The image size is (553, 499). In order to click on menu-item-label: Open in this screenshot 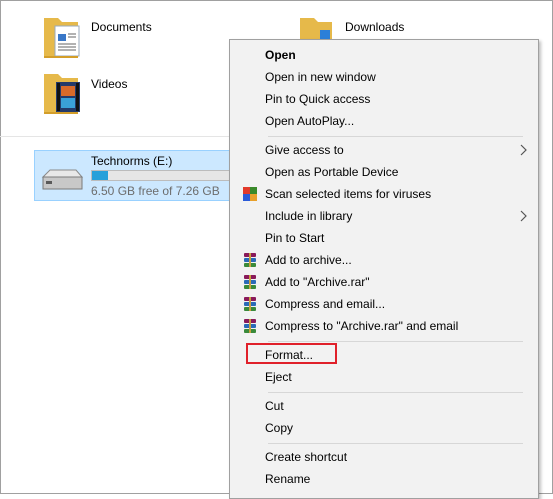, I will do `click(280, 55)`.